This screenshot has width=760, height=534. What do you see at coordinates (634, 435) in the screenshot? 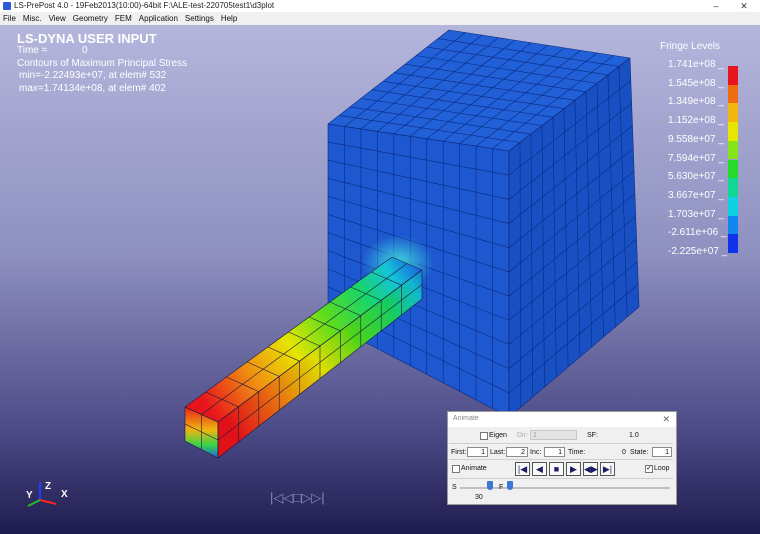
I see `sf-value: 1.0` at bounding box center [634, 435].